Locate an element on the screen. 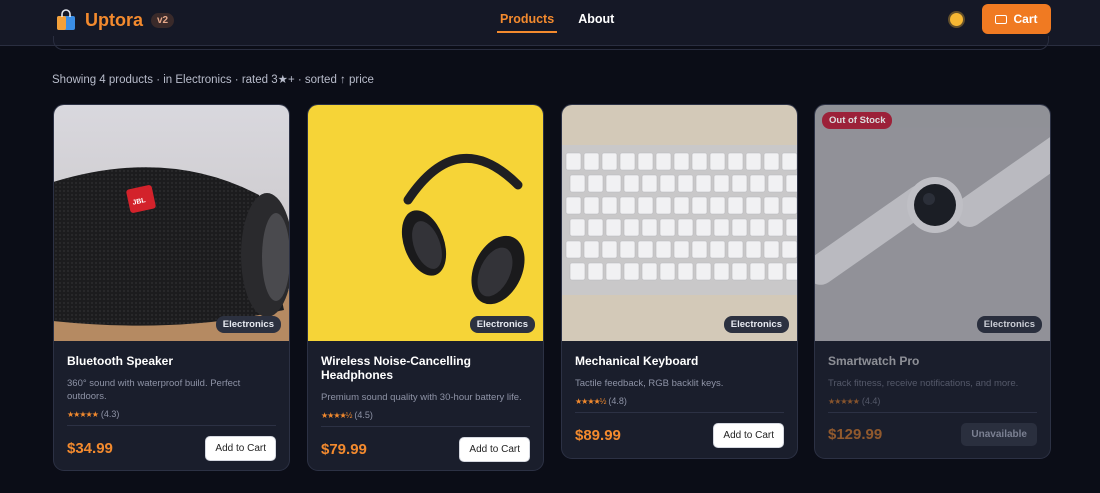 The width and height of the screenshot is (1100, 493). product-image-keyboard: Electronics is located at coordinates (679, 223).